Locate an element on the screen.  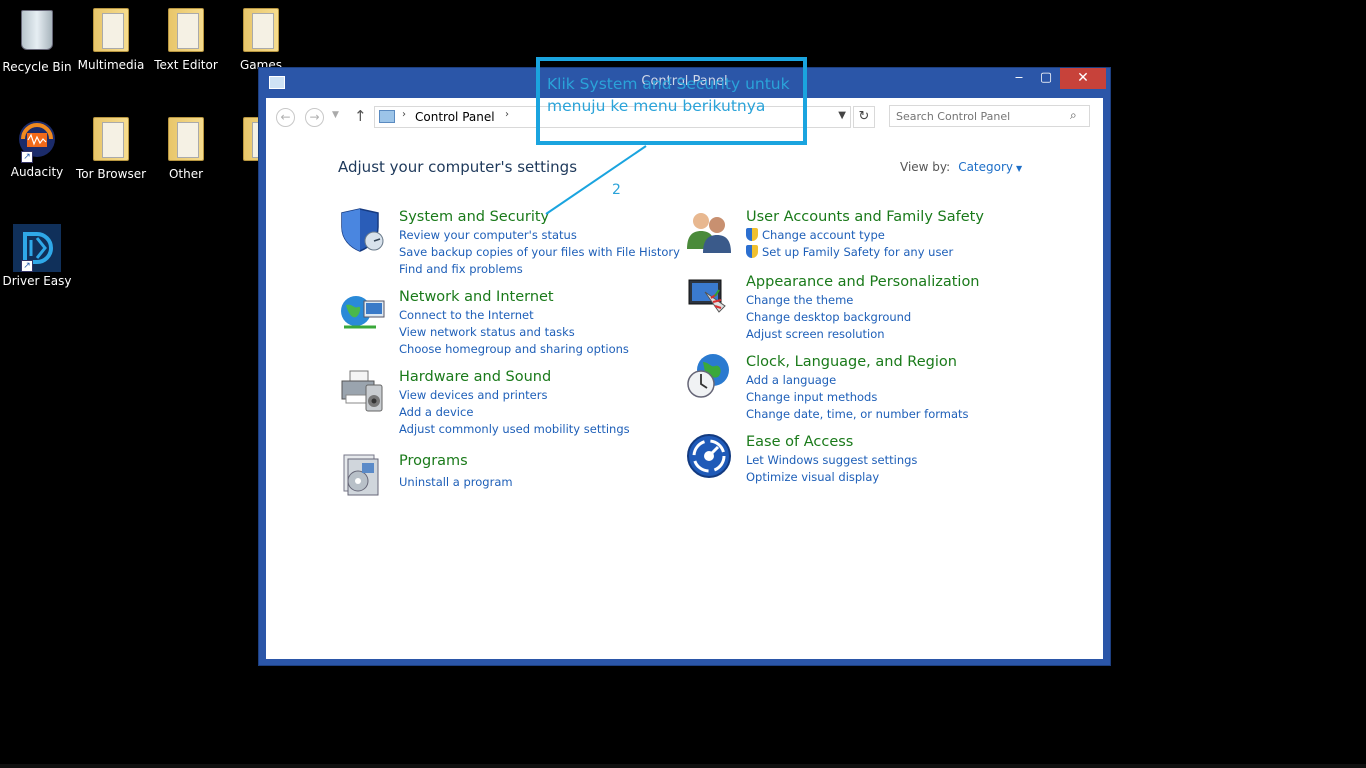
desktop-icon-other: Other is located at coordinates (186, 148).